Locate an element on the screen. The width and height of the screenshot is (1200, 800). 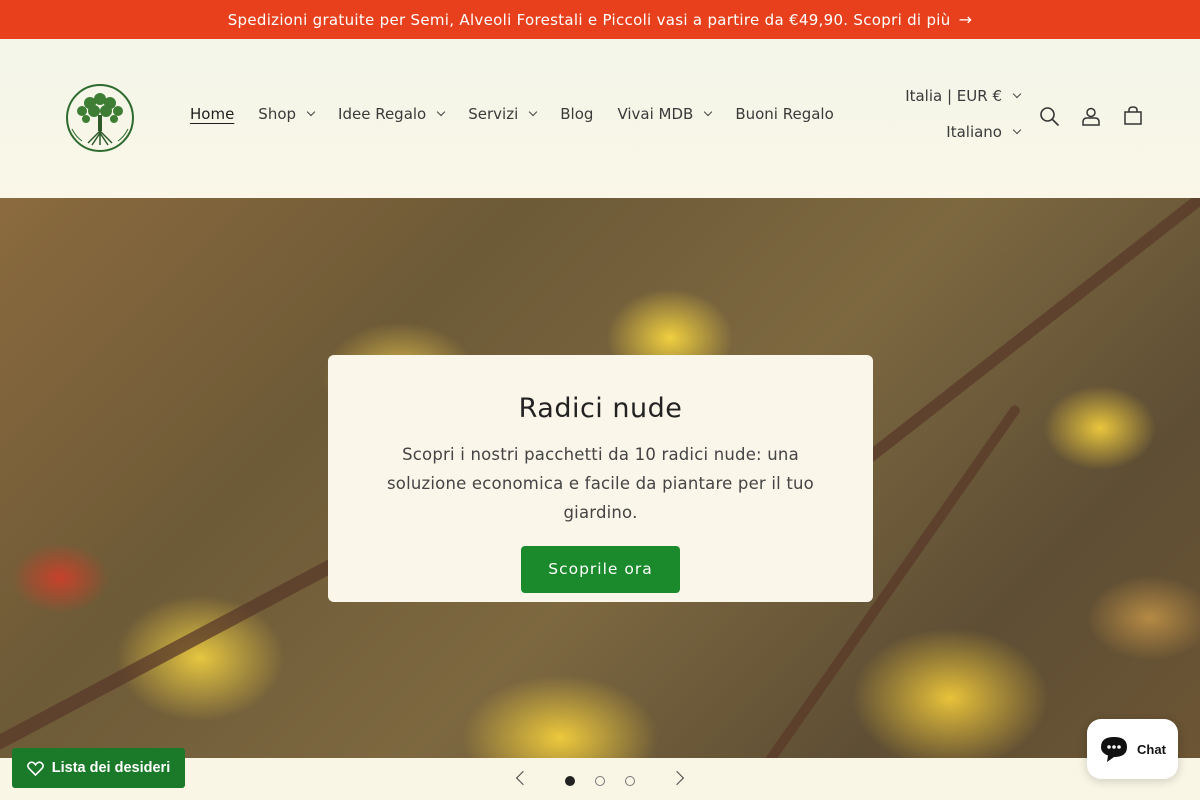
nav-item-shop: Shop is located at coordinates (287, 114).